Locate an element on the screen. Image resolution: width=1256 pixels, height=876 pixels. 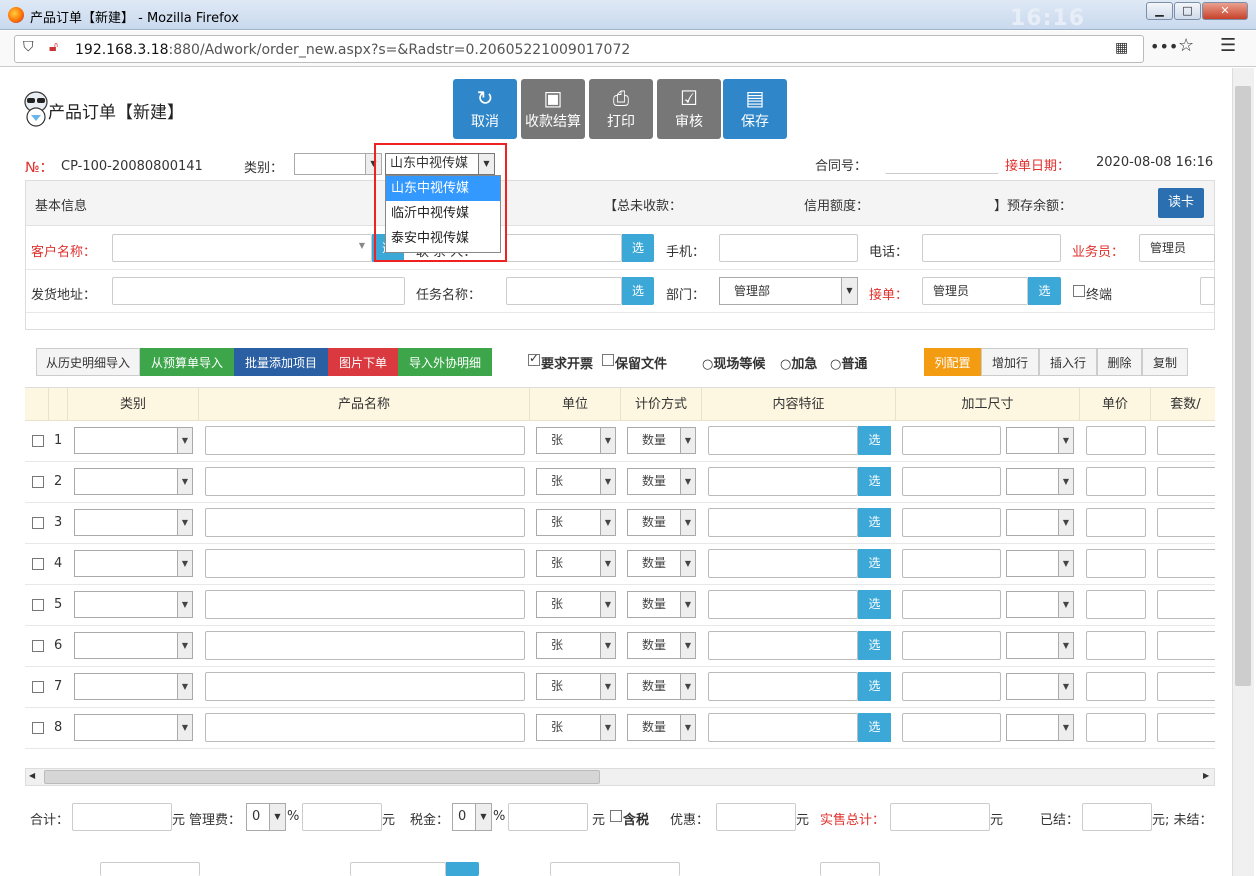
salesman-input: 管理员 is located at coordinates (1177, 248).